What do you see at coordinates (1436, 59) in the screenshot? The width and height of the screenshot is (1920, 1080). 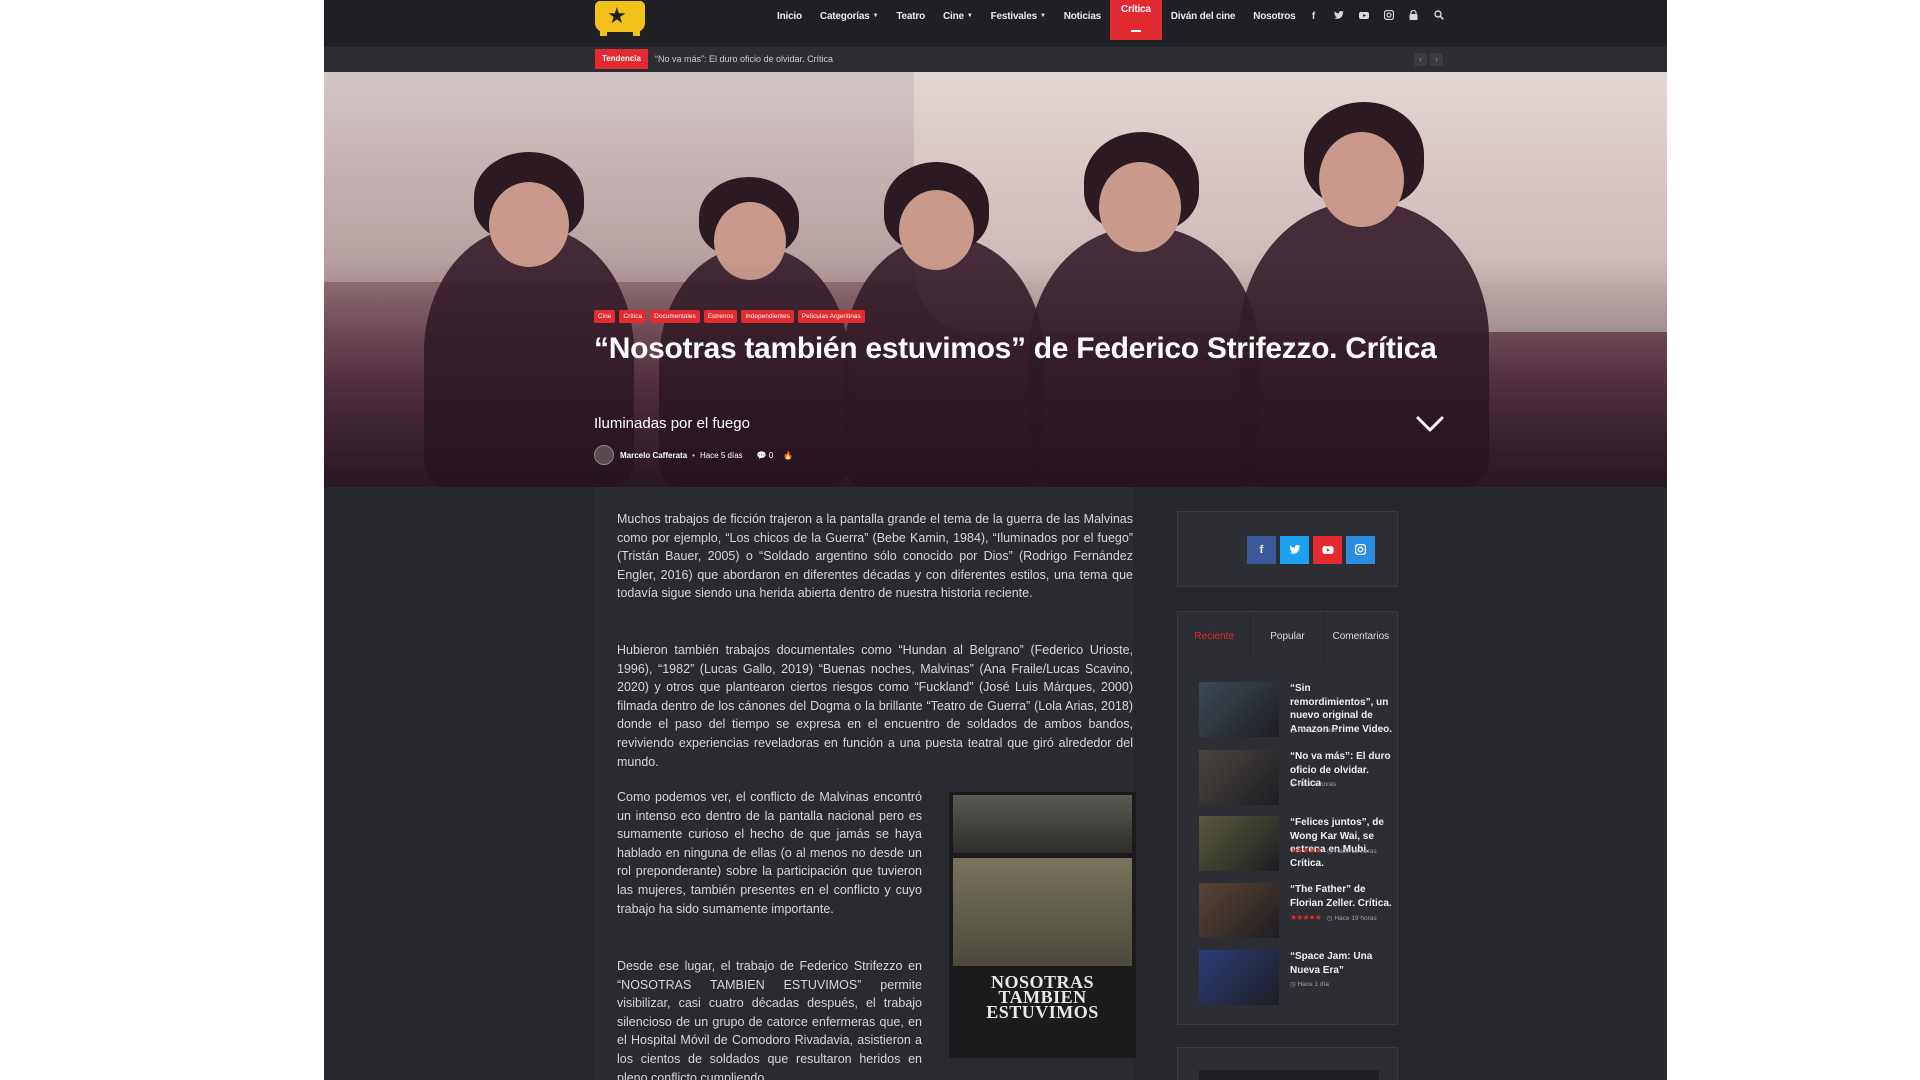 I see `trending-next-button: ›` at bounding box center [1436, 59].